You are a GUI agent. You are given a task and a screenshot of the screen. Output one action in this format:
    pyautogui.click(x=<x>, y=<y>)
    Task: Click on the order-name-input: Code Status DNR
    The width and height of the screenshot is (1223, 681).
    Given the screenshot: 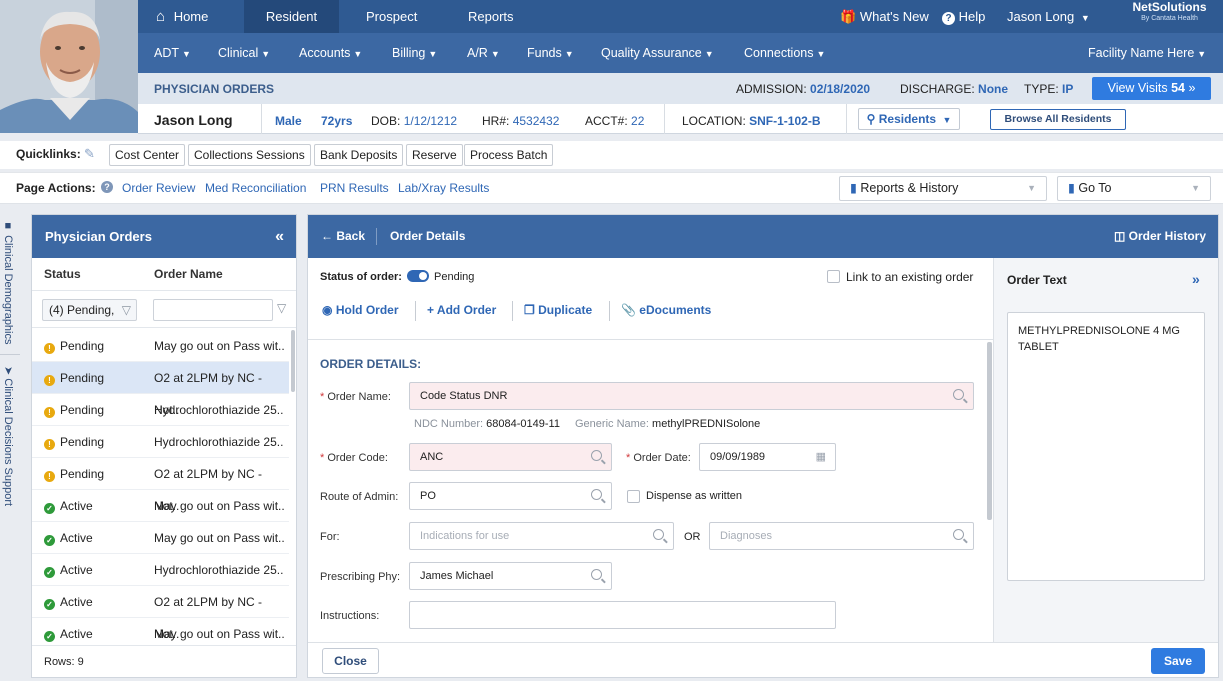 What is the action you would take?
    pyautogui.click(x=691, y=396)
    